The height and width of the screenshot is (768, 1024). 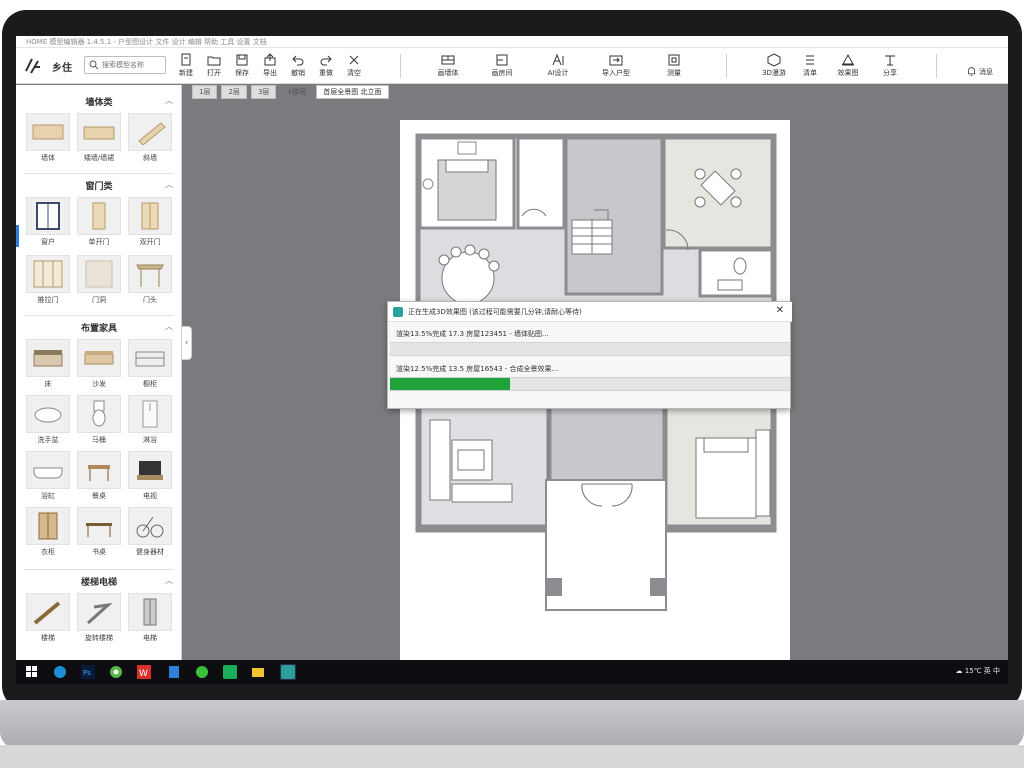 What do you see at coordinates (187, 343) in the screenshot?
I see `collapse-panel-button: ‹` at bounding box center [187, 343].